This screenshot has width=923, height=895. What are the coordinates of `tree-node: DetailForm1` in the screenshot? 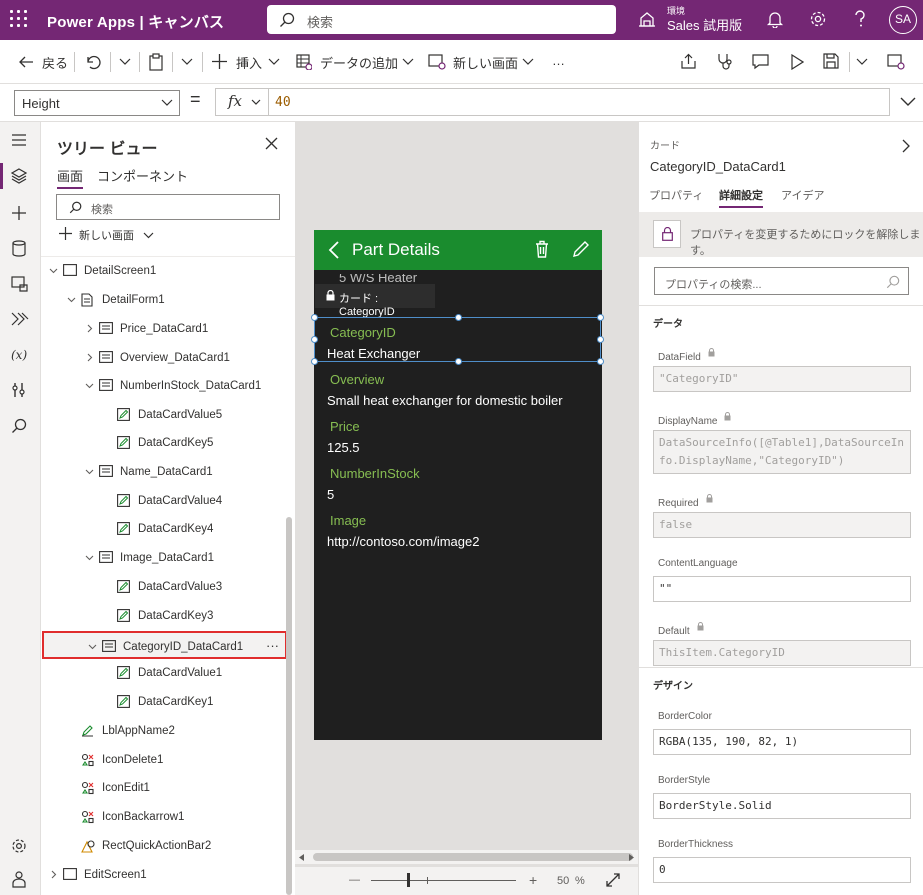 It's located at (164, 300).